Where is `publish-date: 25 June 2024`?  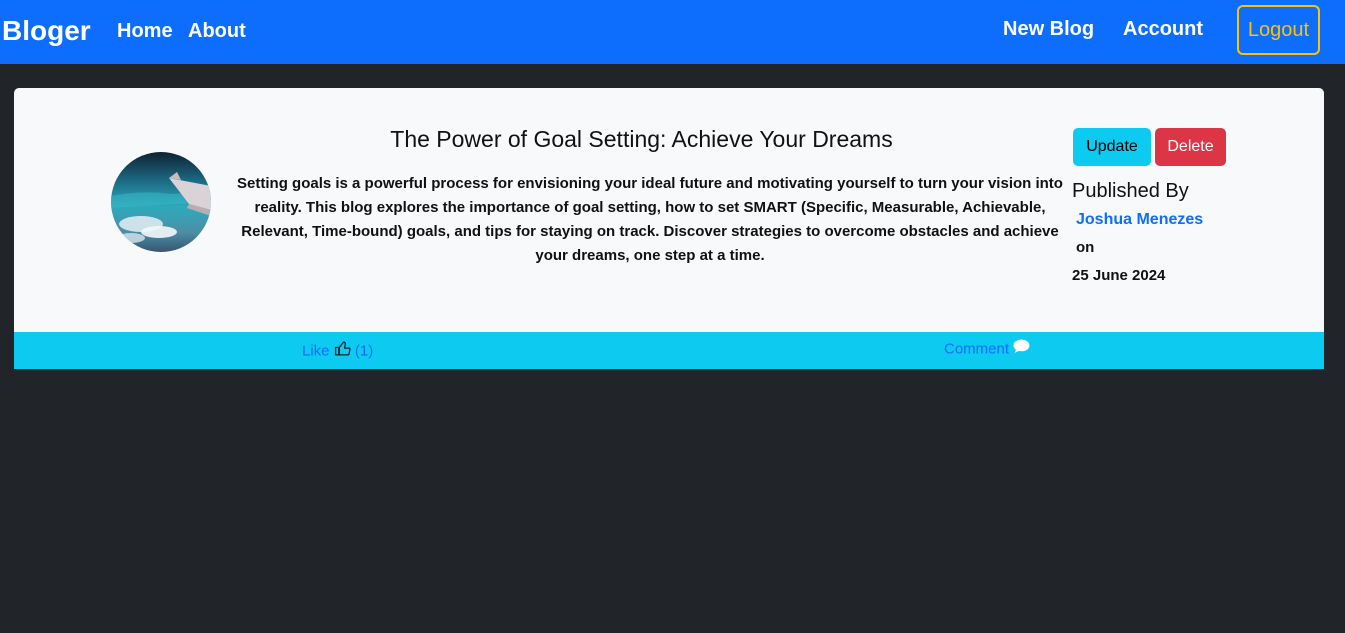 publish-date: 25 June 2024 is located at coordinates (1119, 275).